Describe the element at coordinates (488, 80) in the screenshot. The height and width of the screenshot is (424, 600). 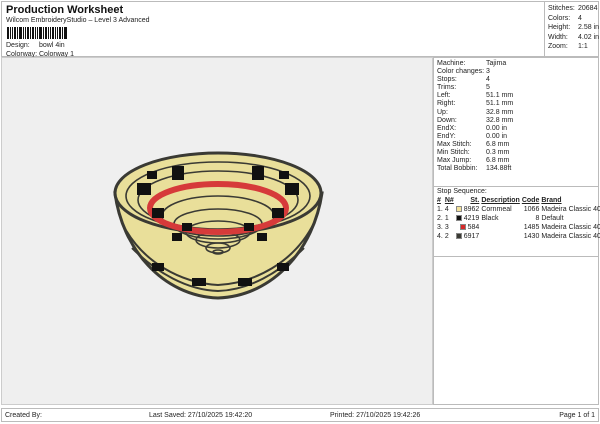
I see `props-value: 4` at that location.